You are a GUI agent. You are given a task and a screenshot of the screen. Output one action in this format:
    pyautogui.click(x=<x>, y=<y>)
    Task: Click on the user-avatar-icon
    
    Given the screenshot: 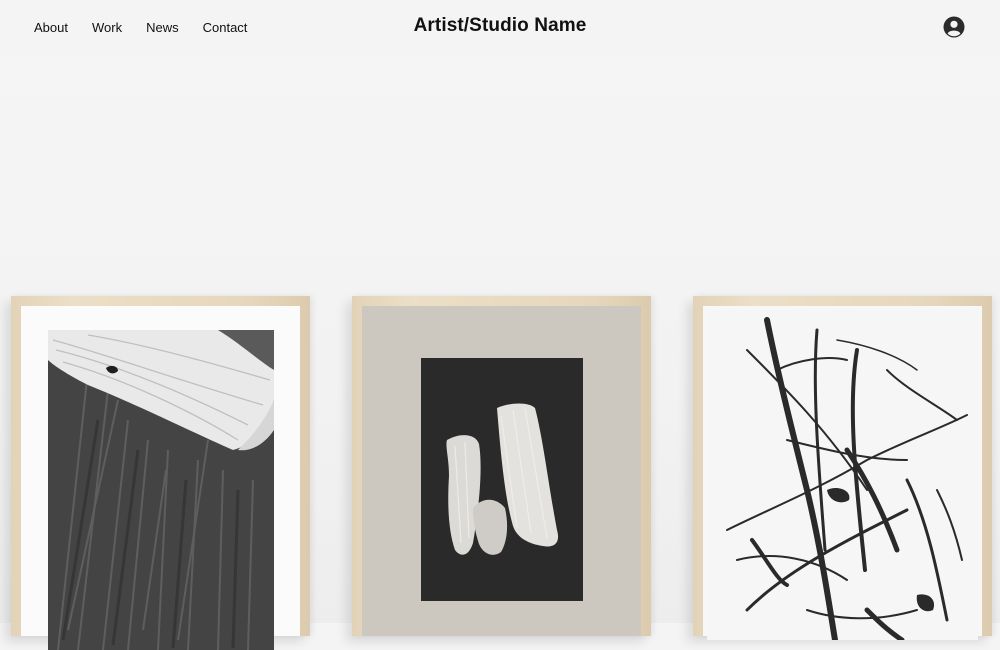 What is the action you would take?
    pyautogui.click(x=954, y=27)
    